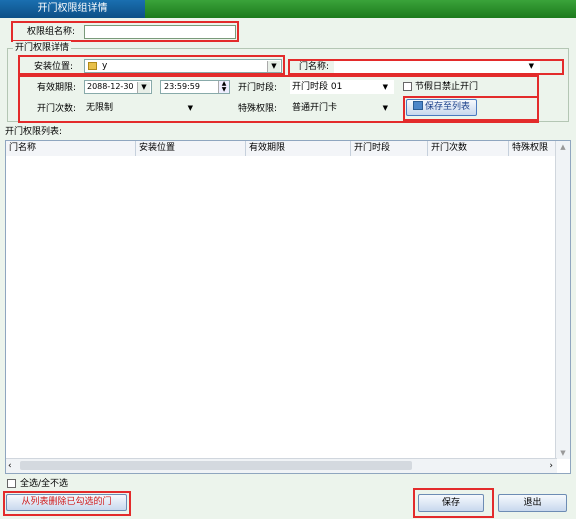 Image resolution: width=576 pixels, height=519 pixels. What do you see at coordinates (42, 48) in the screenshot?
I see `details-group-legend: 开门权限详情` at bounding box center [42, 48].